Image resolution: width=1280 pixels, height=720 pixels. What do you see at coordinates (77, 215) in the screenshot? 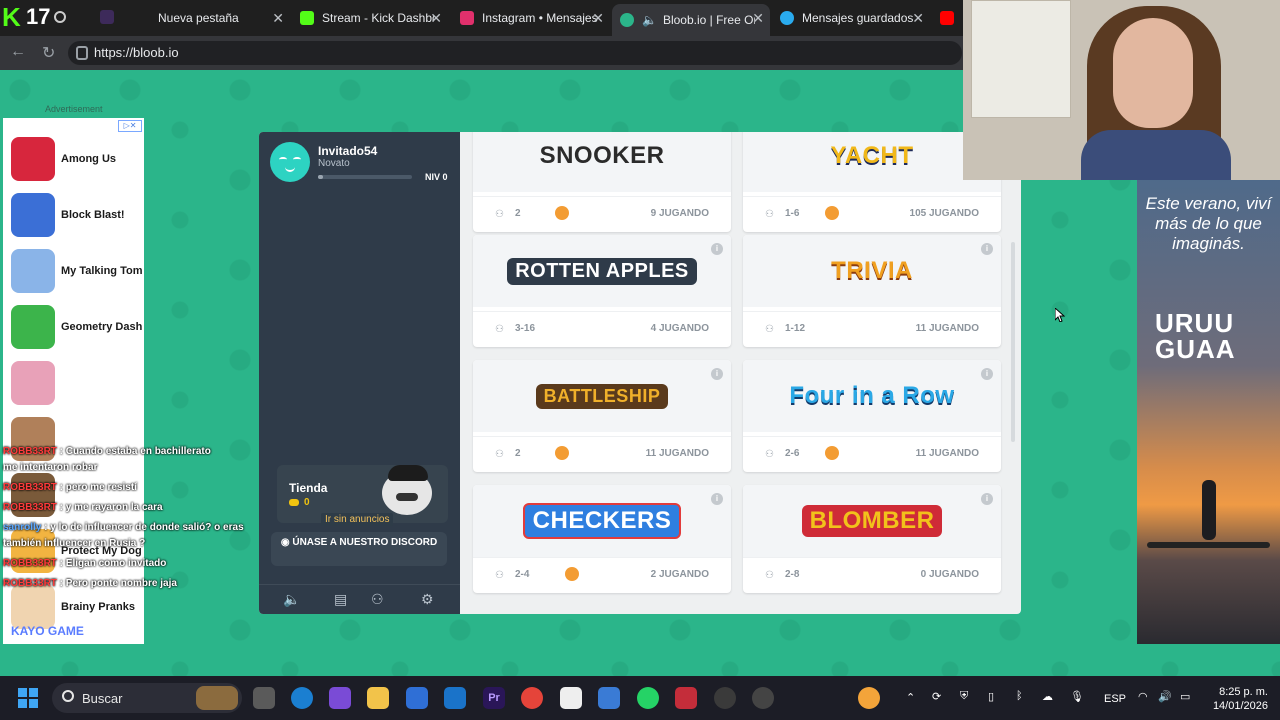
I see `ad-game-block-blast: Block Blast!` at bounding box center [77, 215].